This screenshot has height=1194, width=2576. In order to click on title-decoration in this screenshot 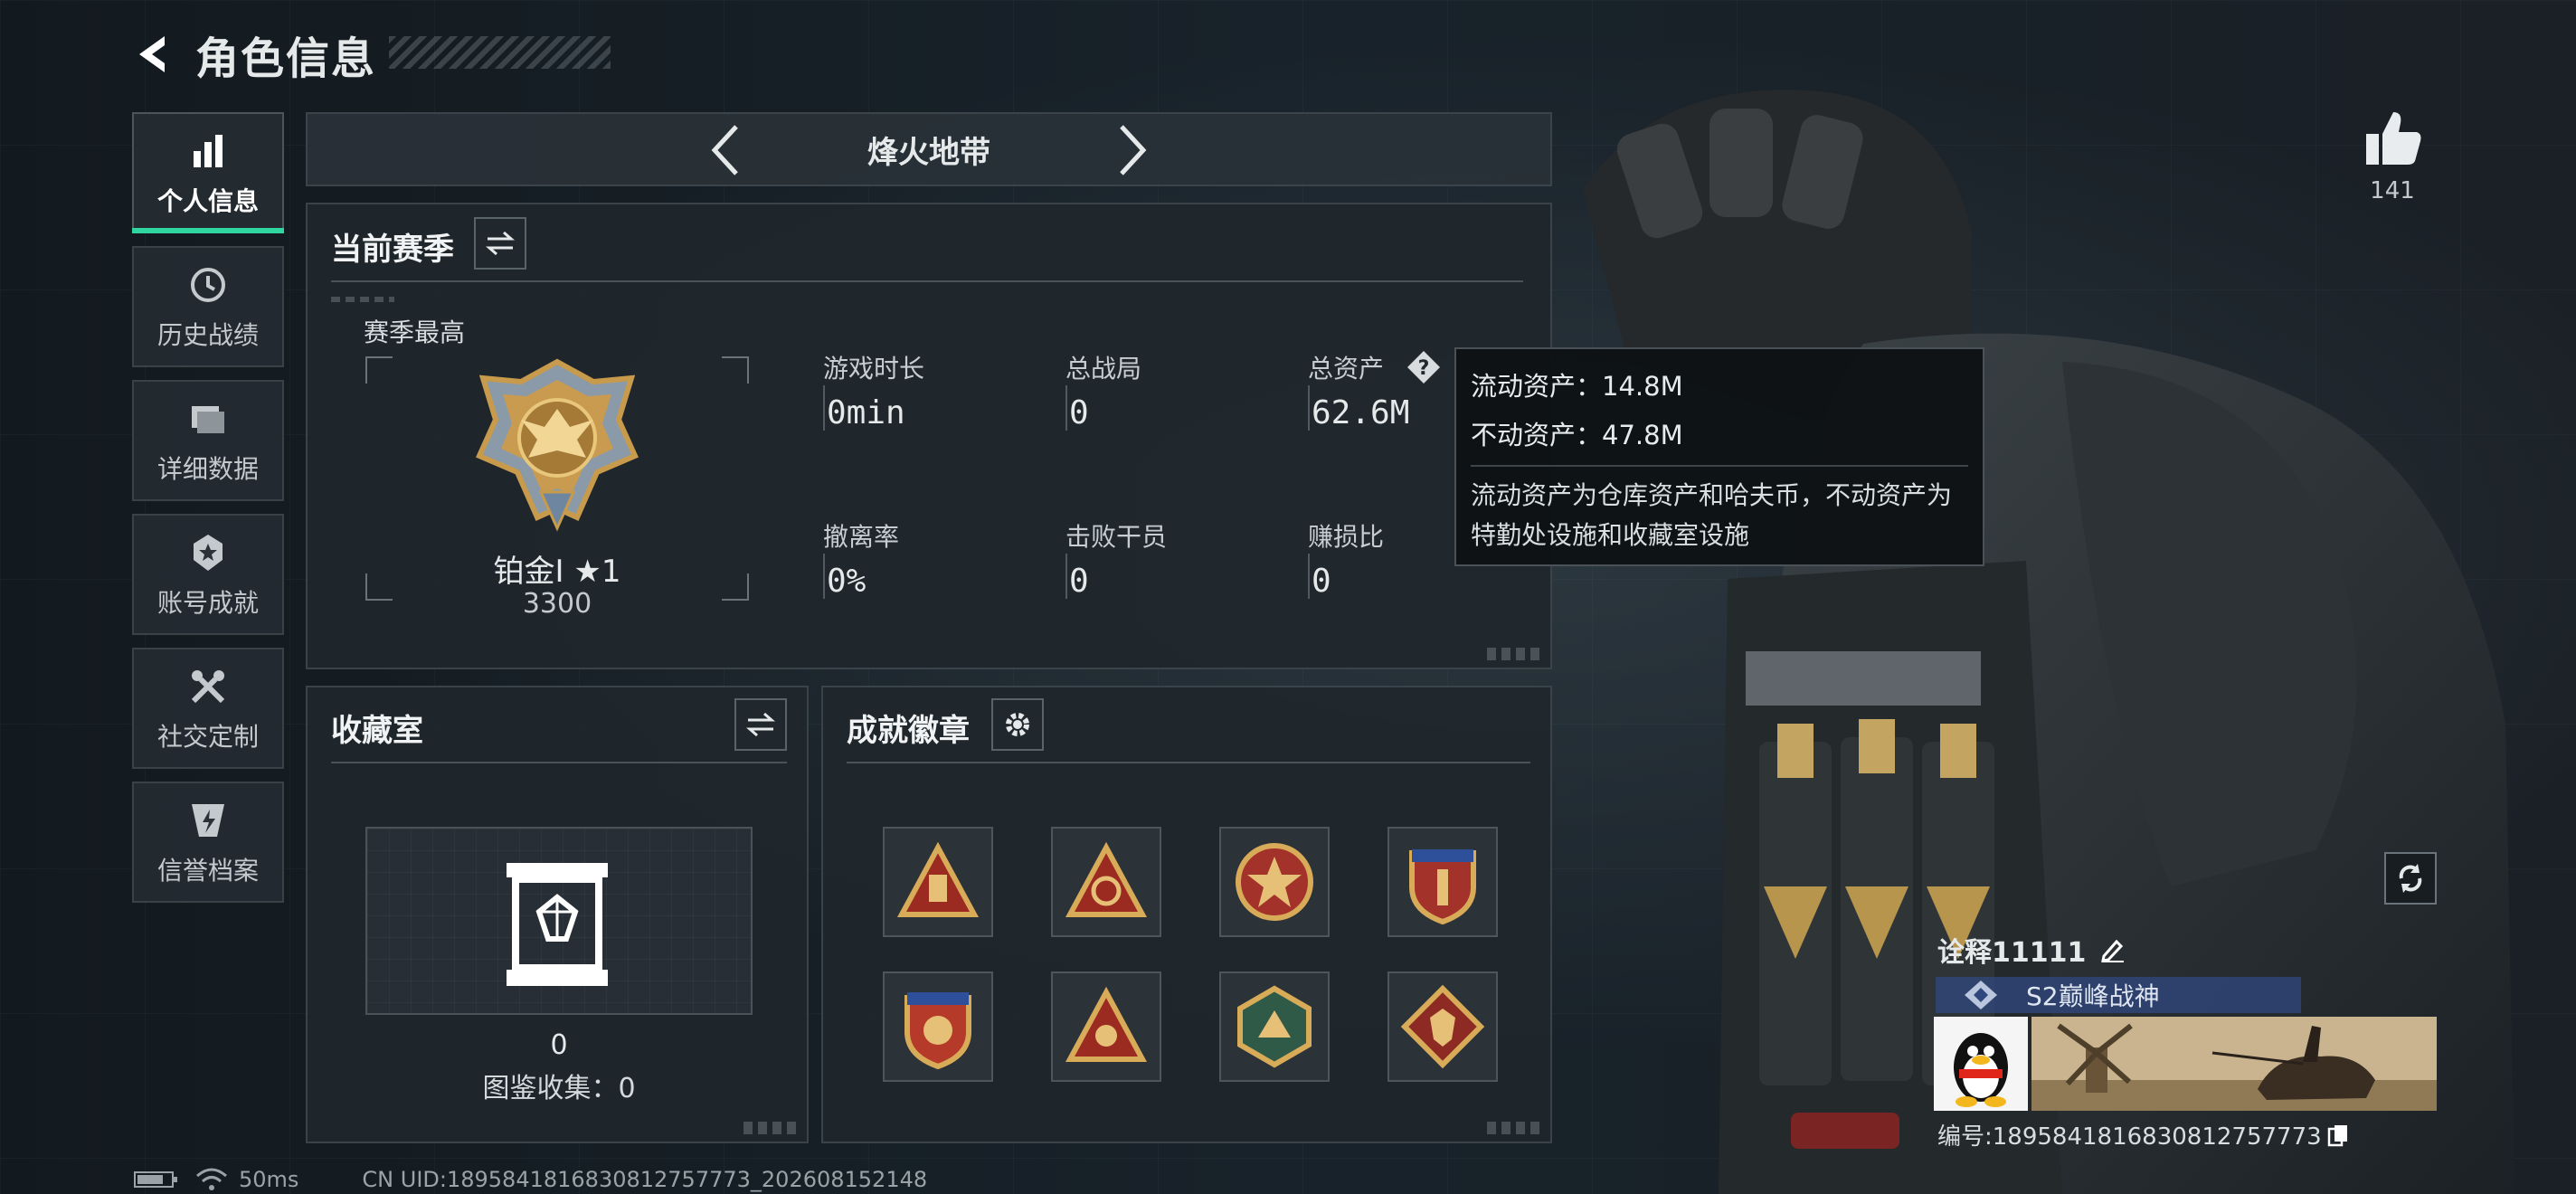, I will do `click(500, 52)`.